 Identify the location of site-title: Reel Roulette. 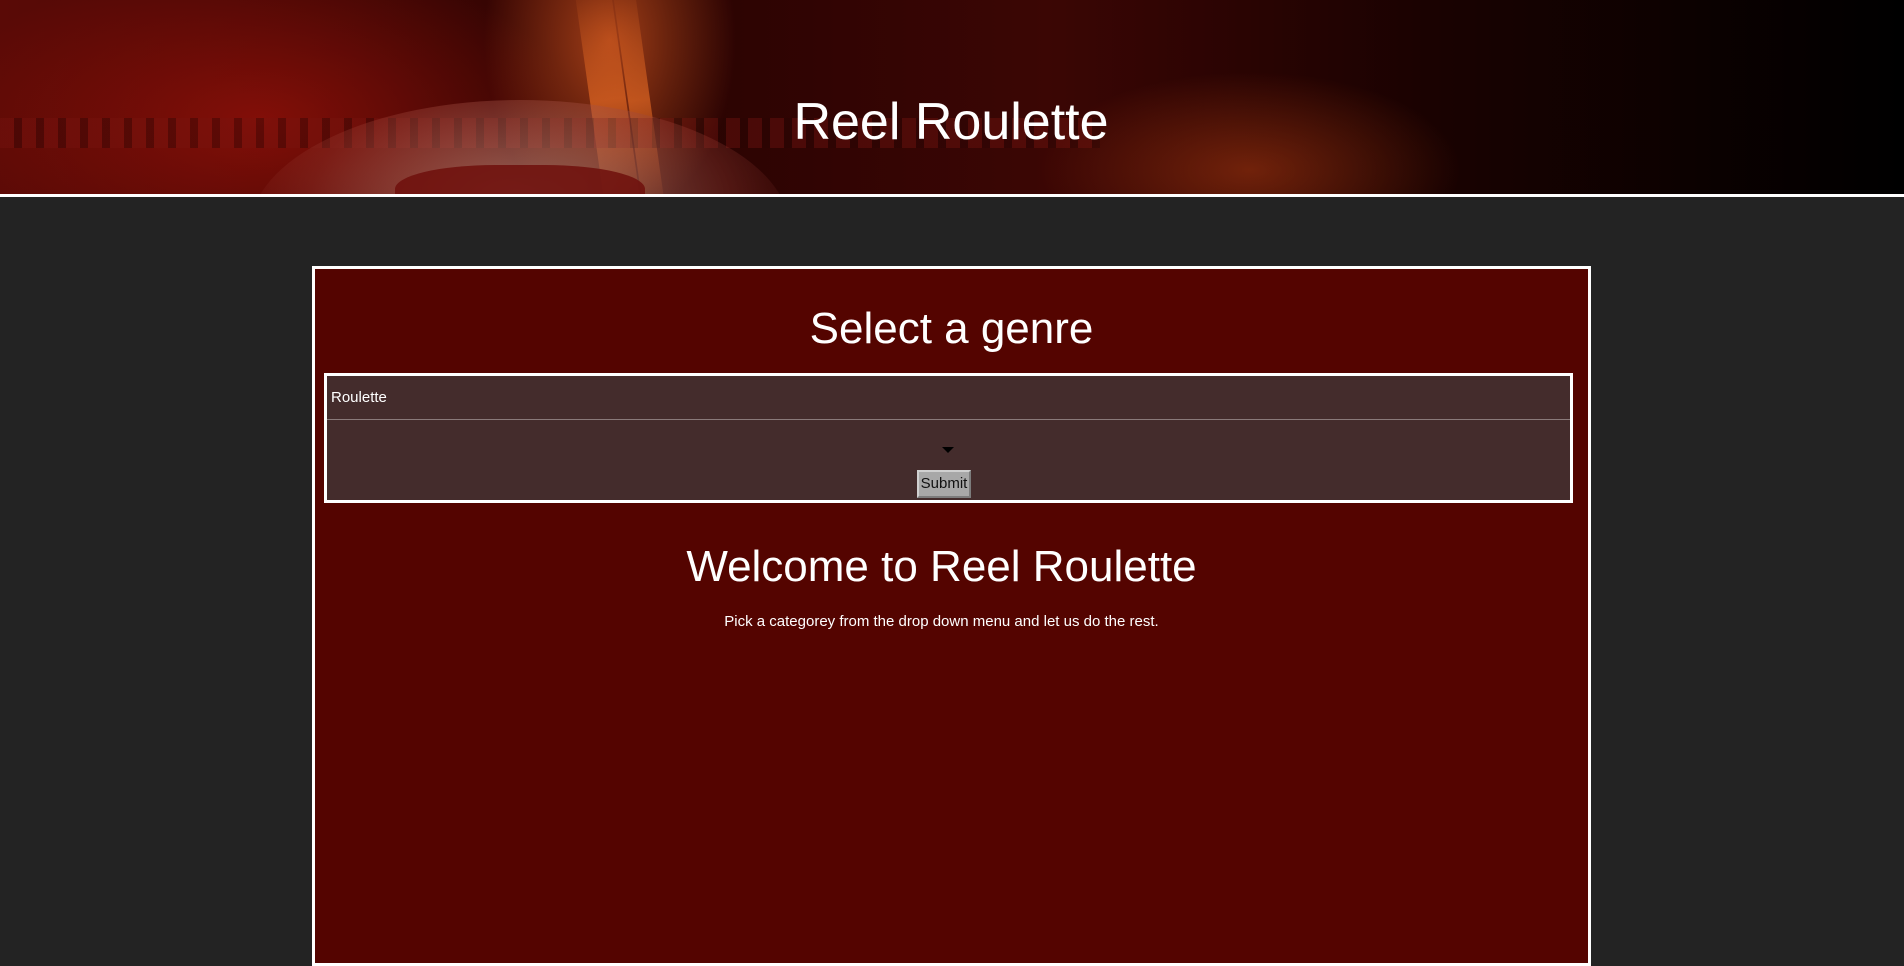
(951, 122).